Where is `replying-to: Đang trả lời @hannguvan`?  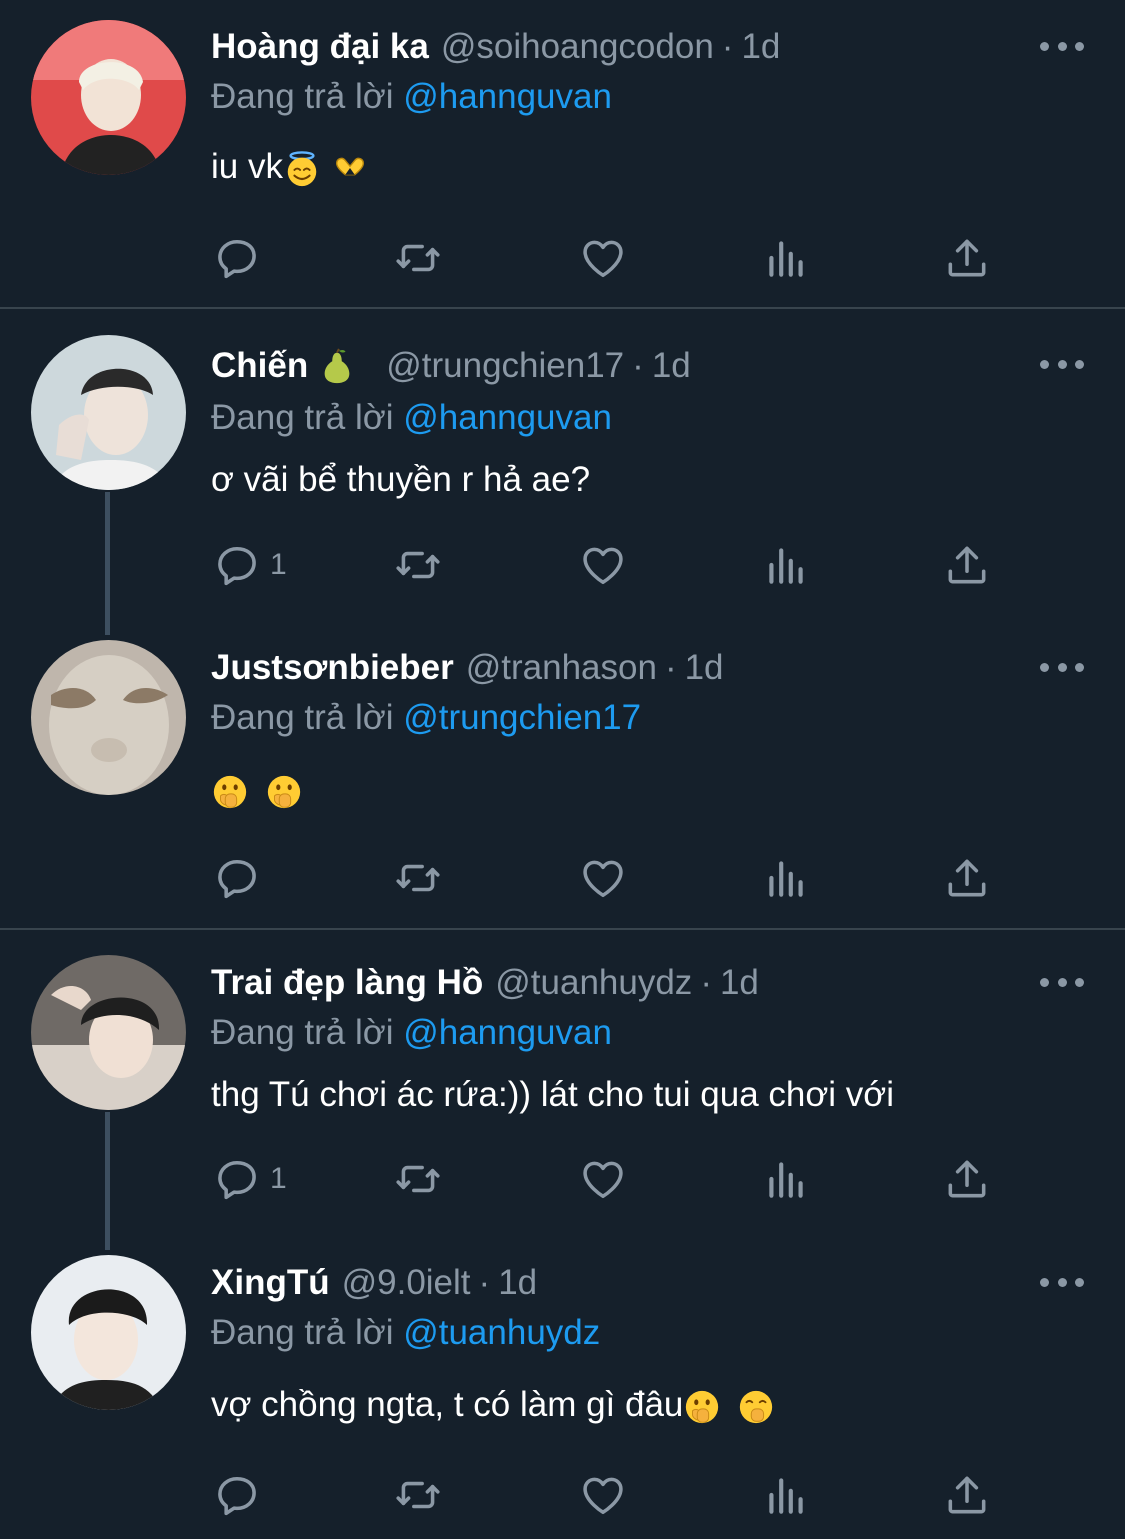
replying-to: Đang trả lời @hannguvan is located at coordinates (411, 418).